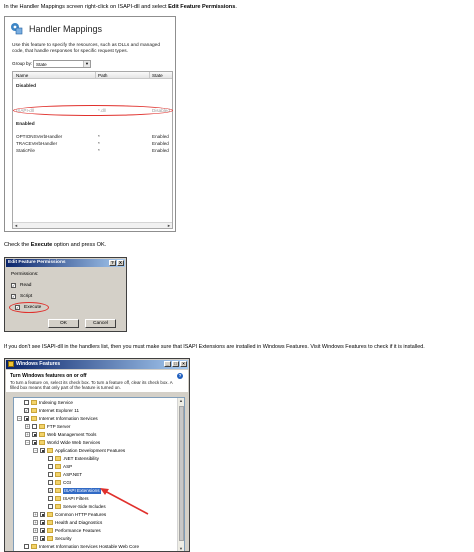  What do you see at coordinates (26, 296) in the screenshot?
I see `script-label: Script` at bounding box center [26, 296].